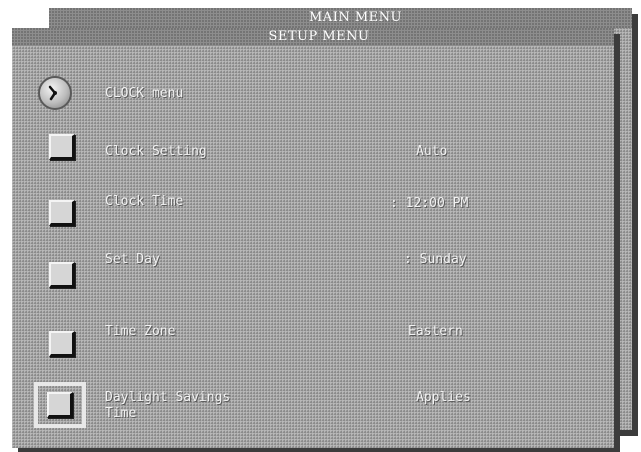 The height and width of the screenshot is (452, 641). What do you see at coordinates (144, 201) in the screenshot?
I see `clock-time-label: Clock Time` at bounding box center [144, 201].